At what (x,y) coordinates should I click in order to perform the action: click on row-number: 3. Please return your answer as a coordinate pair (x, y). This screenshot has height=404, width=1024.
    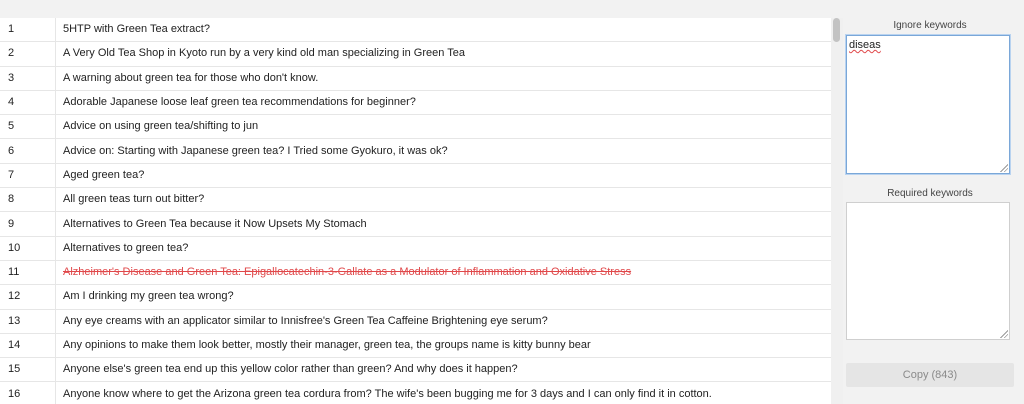
    Looking at the image, I should click on (28, 78).